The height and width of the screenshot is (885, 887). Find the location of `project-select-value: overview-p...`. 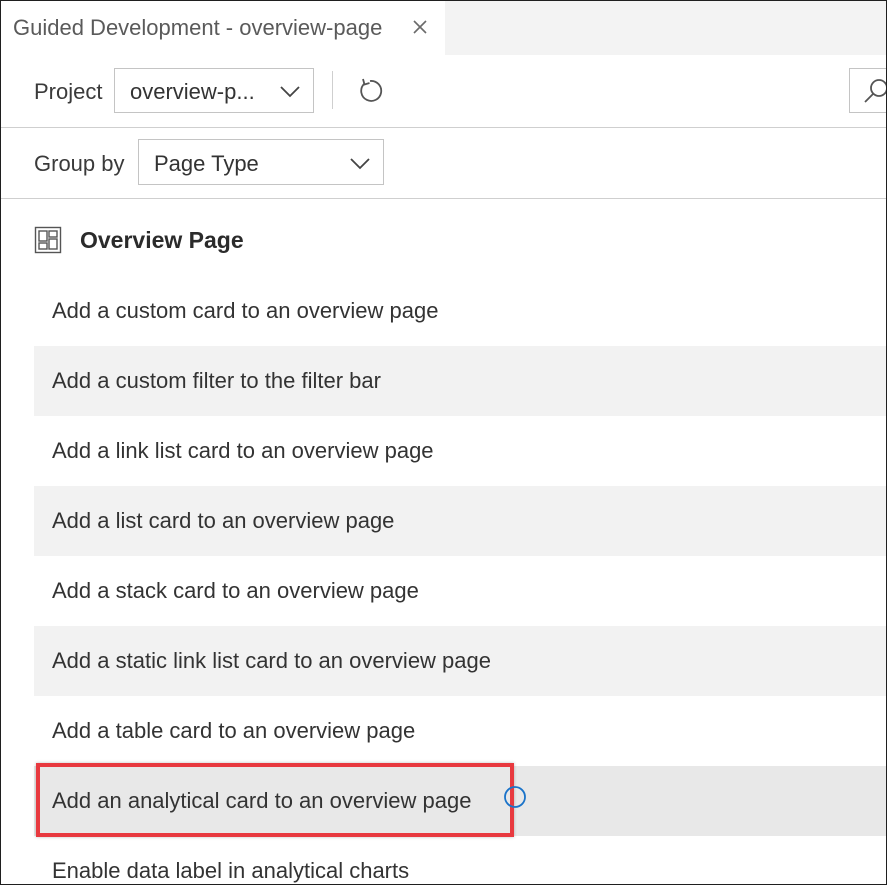

project-select-value: overview-p... is located at coordinates (192, 91).